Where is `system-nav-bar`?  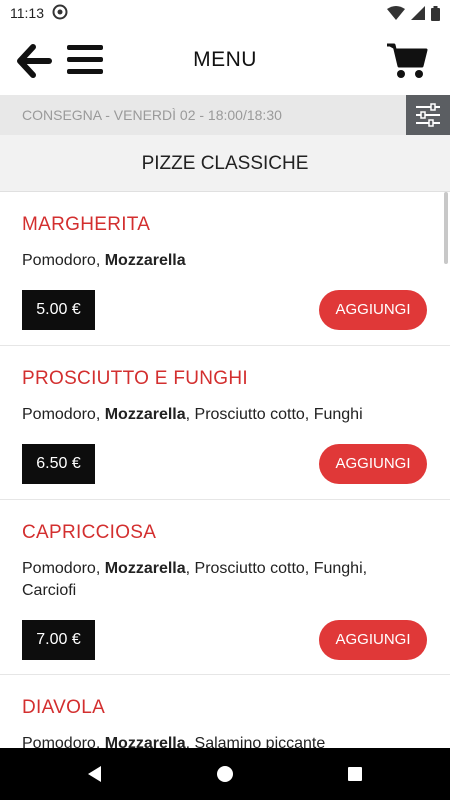
system-nav-bar is located at coordinates (225, 774).